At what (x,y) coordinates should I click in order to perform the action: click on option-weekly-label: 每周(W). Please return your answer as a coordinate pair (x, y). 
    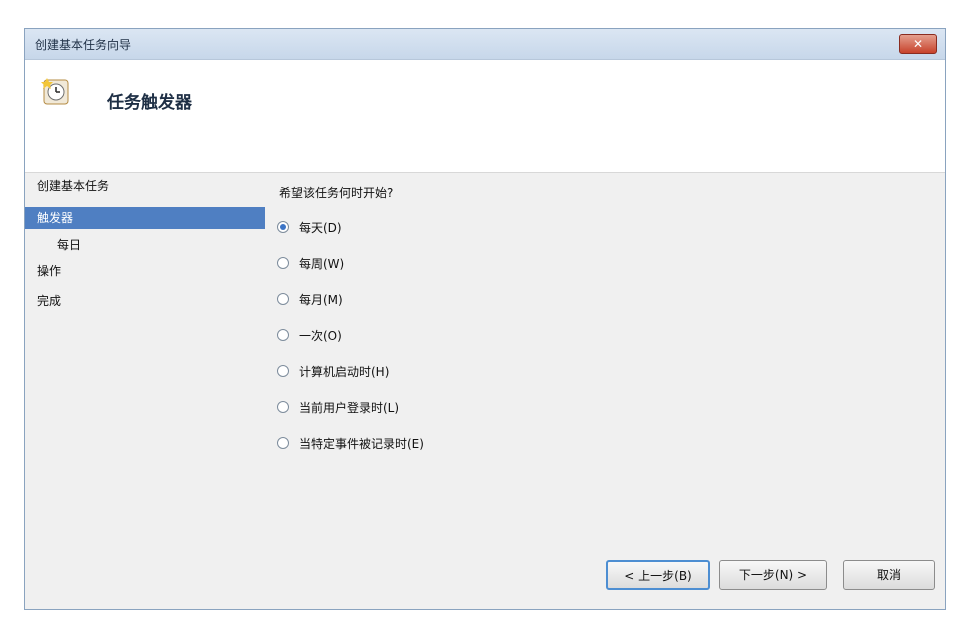
    Looking at the image, I should click on (322, 263).